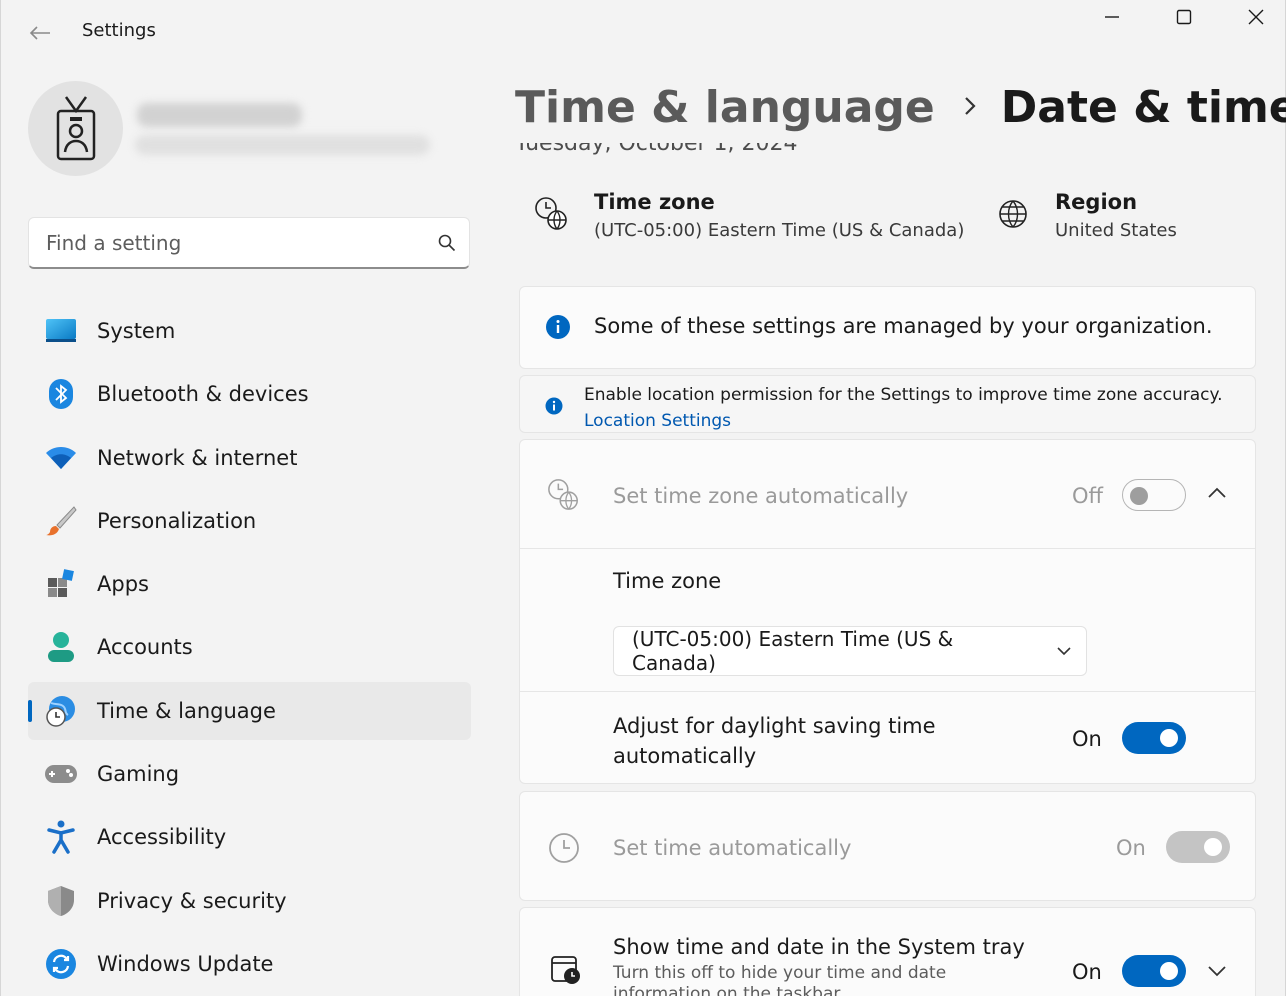 This screenshot has width=1286, height=996. Describe the element at coordinates (145, 647) in the screenshot. I see `sidebar-item-label: Accounts` at that location.